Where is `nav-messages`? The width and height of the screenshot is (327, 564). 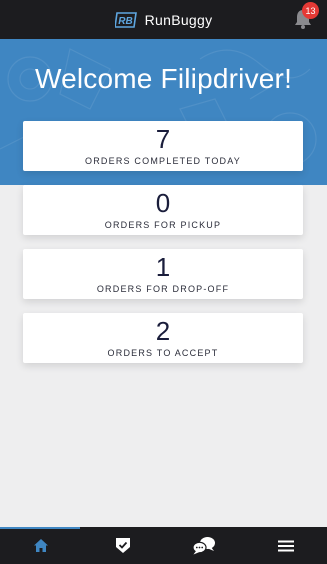
nav-messages is located at coordinates (205, 545).